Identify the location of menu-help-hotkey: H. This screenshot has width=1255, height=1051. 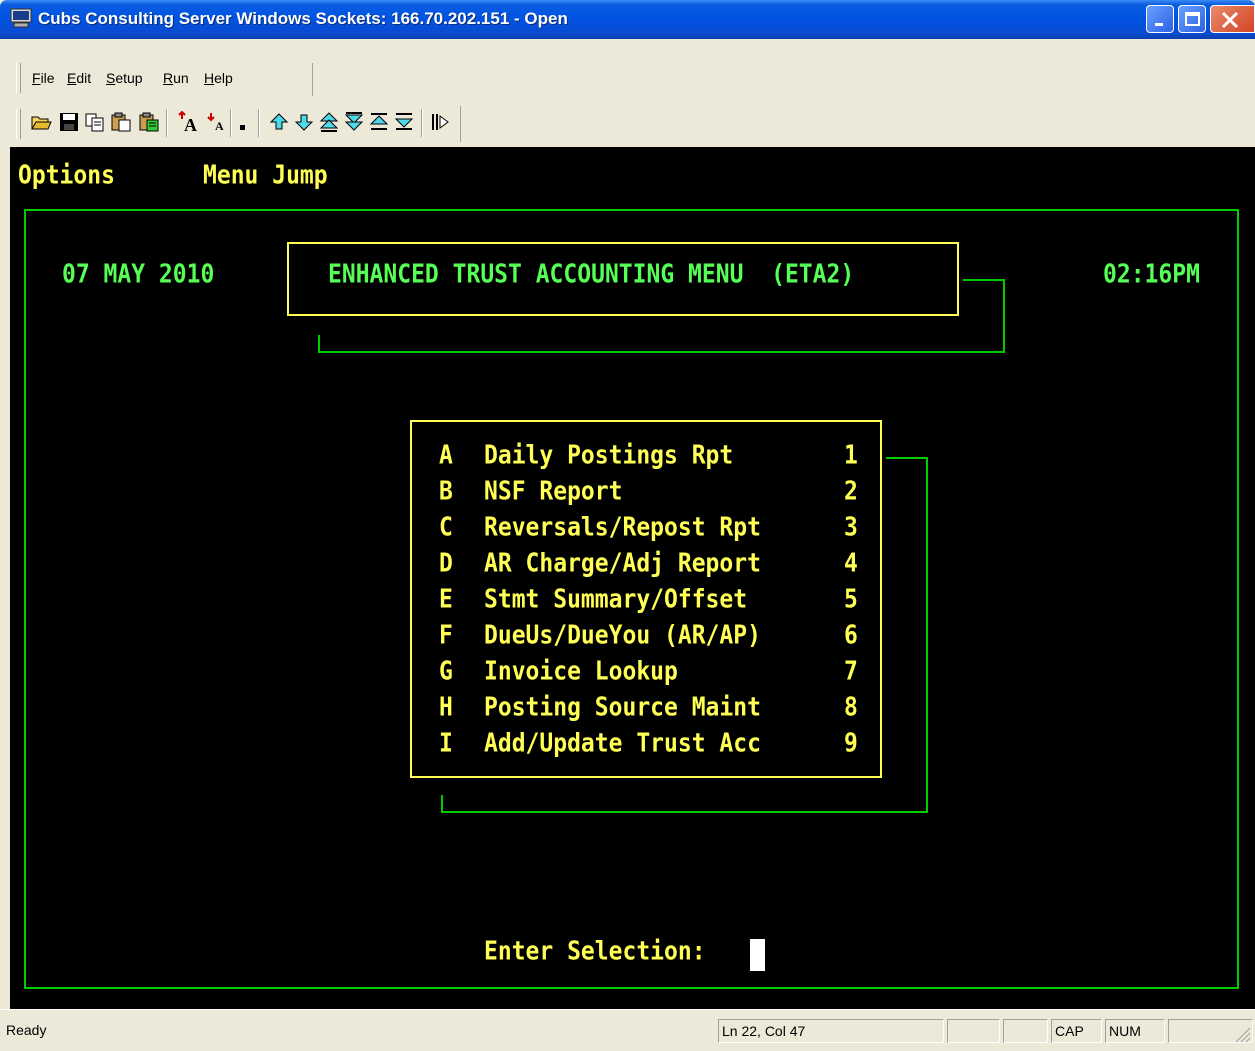
(209, 78).